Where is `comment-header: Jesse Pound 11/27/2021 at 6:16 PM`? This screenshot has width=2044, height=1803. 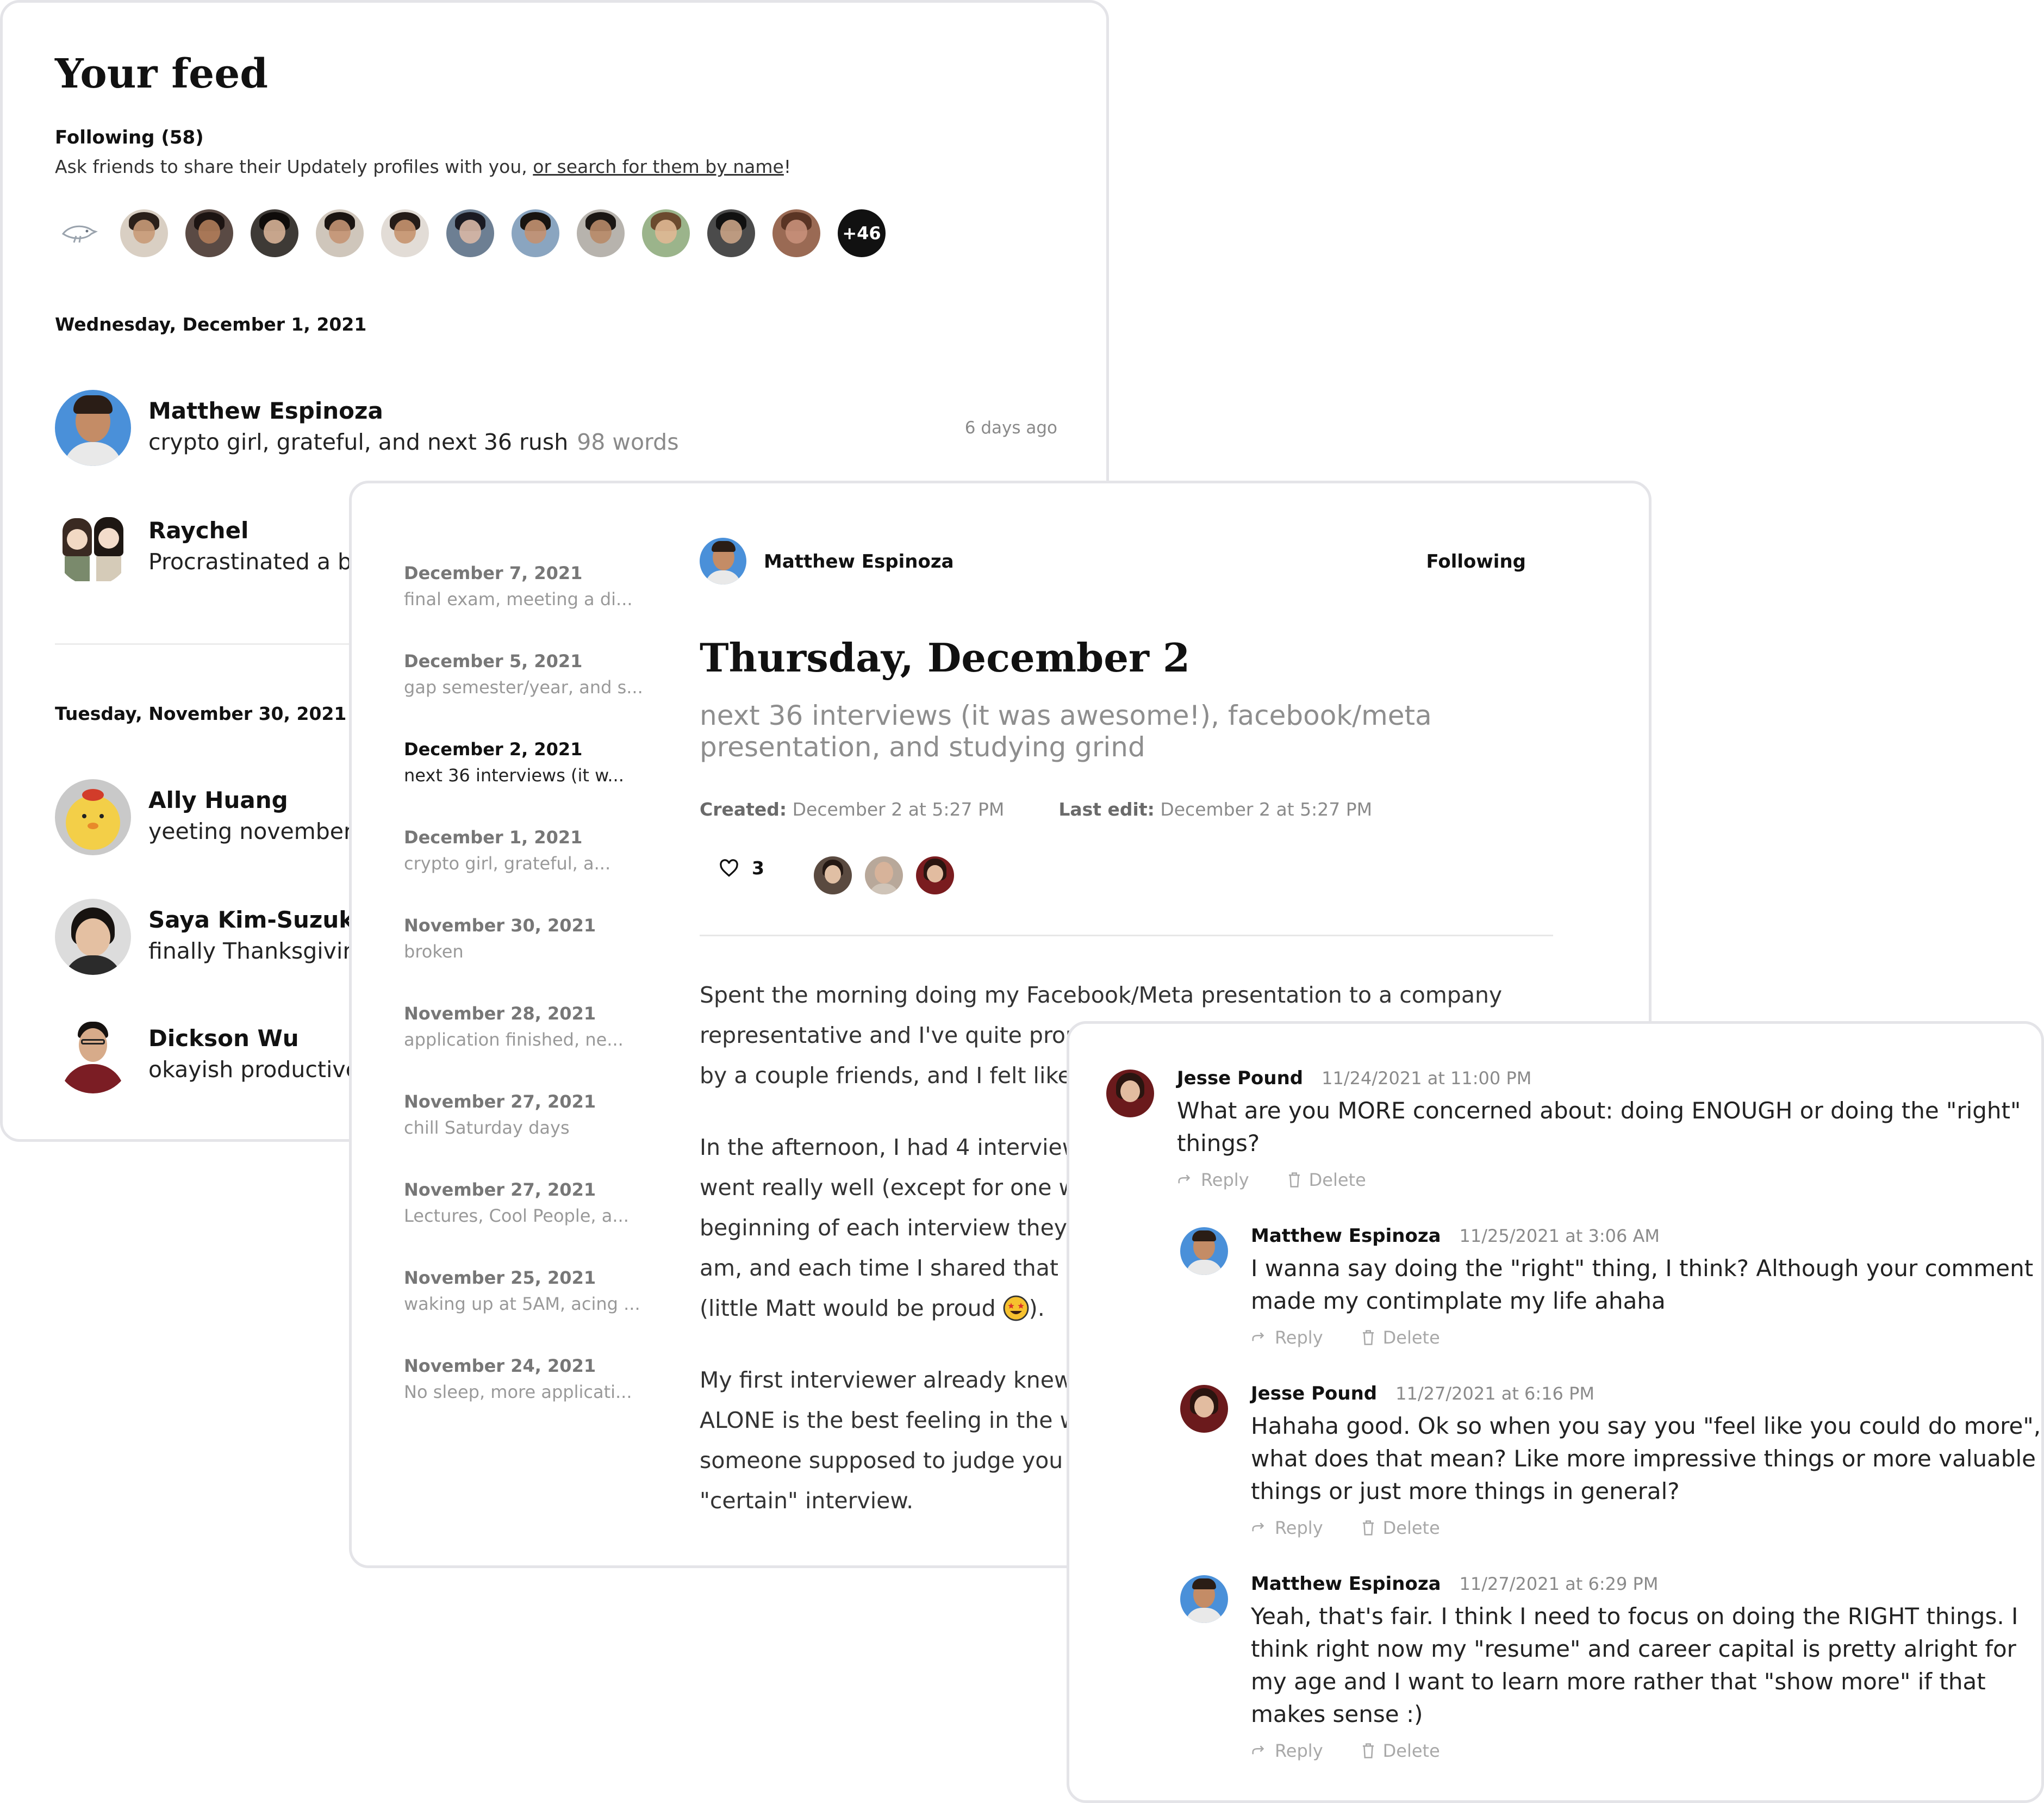
comment-header: Jesse Pound 11/27/2021 at 6:16 PM is located at coordinates (1422, 1393).